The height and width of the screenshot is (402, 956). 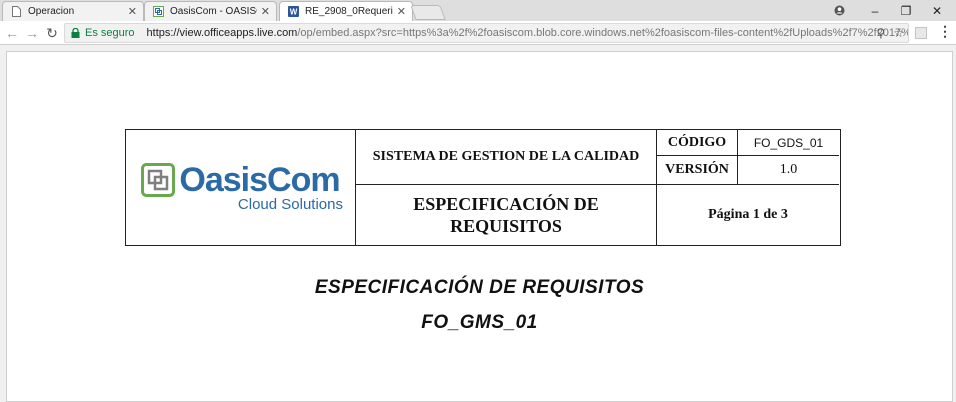 I want to click on document-code: FO_GMS_01, so click(x=479, y=322).